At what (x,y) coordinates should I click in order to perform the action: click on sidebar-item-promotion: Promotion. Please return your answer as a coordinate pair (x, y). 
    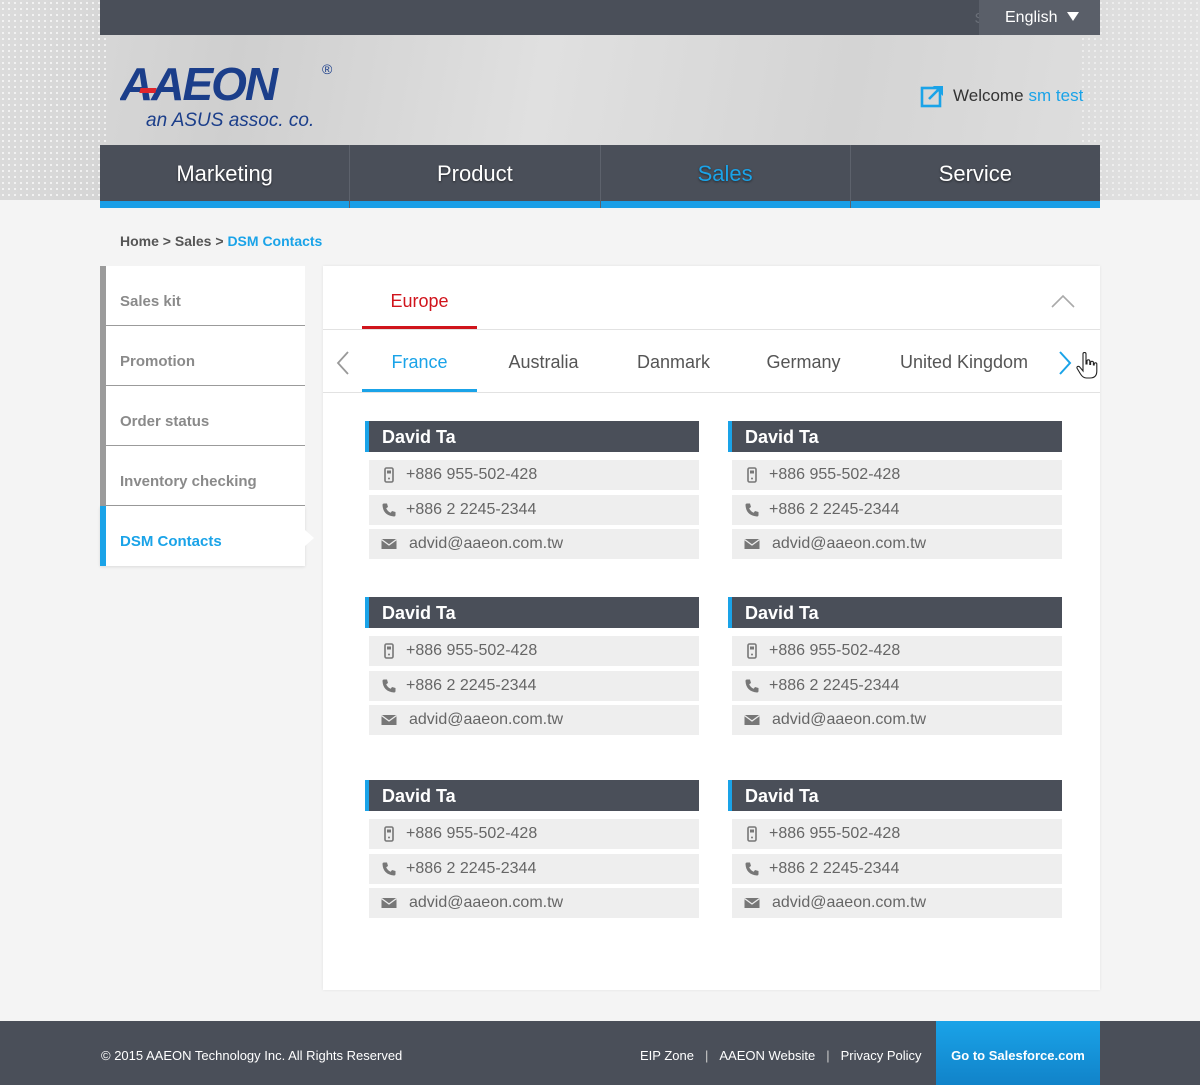
    Looking at the image, I should click on (202, 356).